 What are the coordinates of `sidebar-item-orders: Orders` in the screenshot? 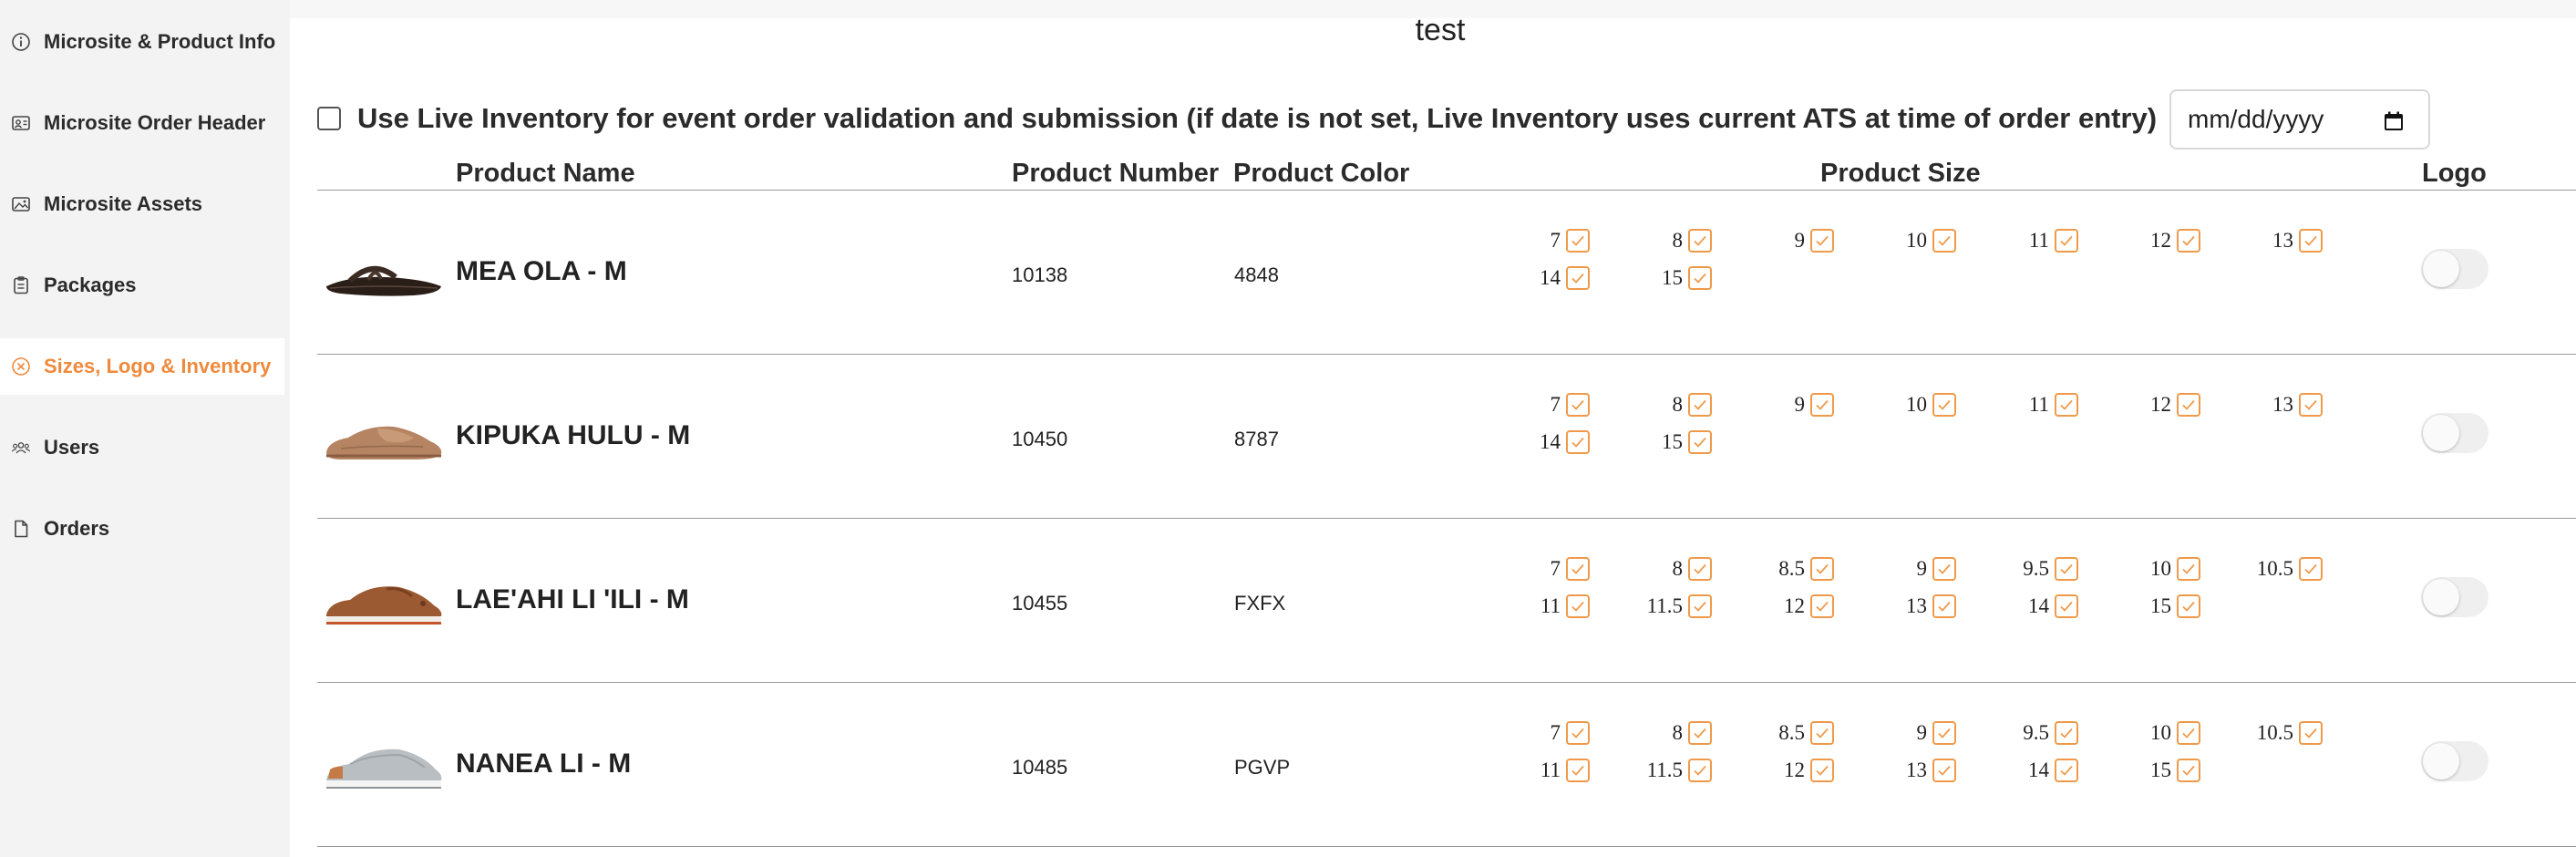 It's located at (142, 529).